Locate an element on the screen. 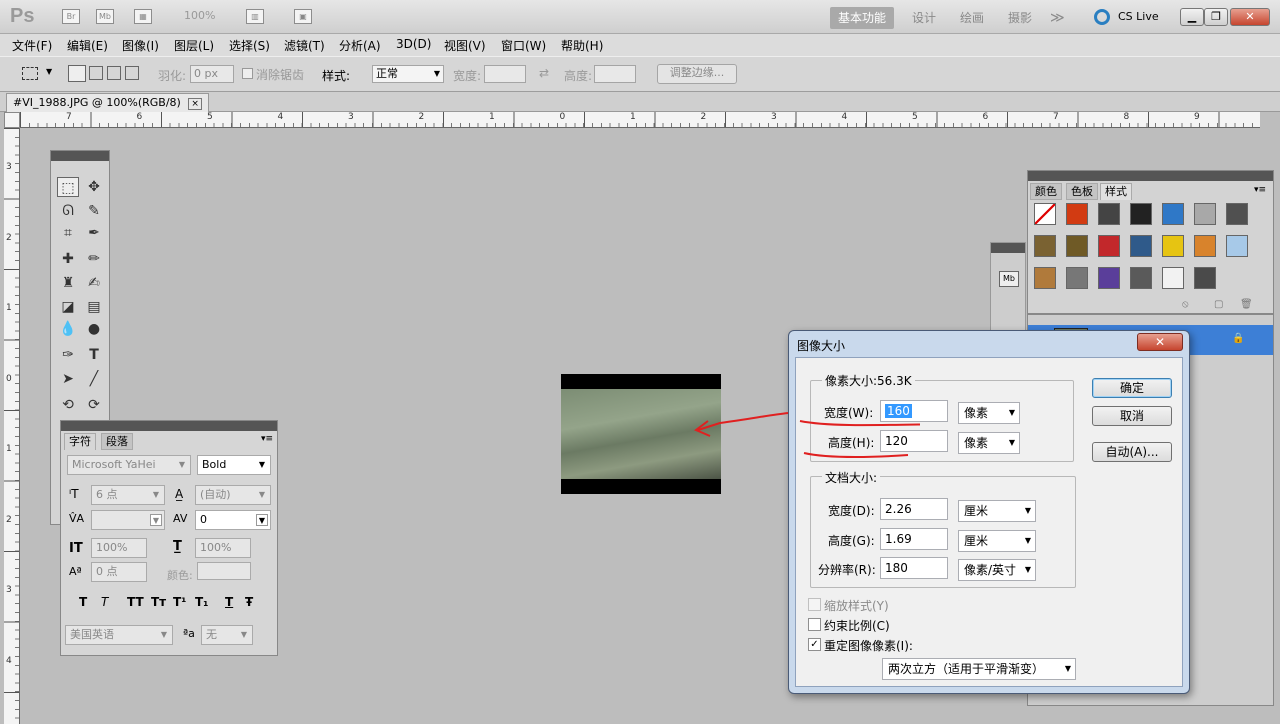 Image resolution: width=1280 pixels, height=724 pixels. all-caps-button: TT is located at coordinates (135, 602).